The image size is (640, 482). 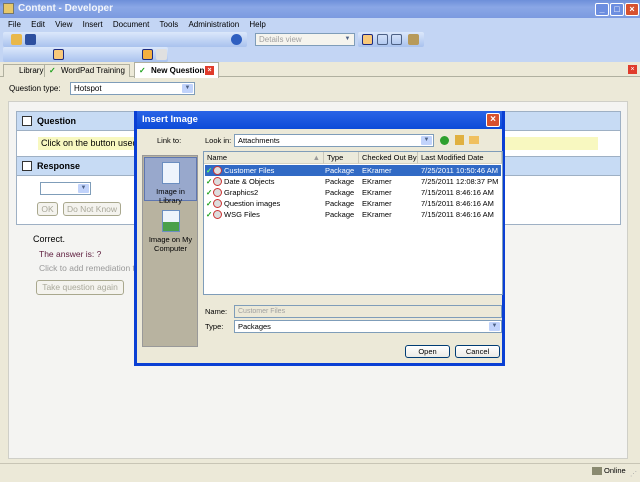 I want to click on menu-insert: Insert, so click(x=93, y=25).